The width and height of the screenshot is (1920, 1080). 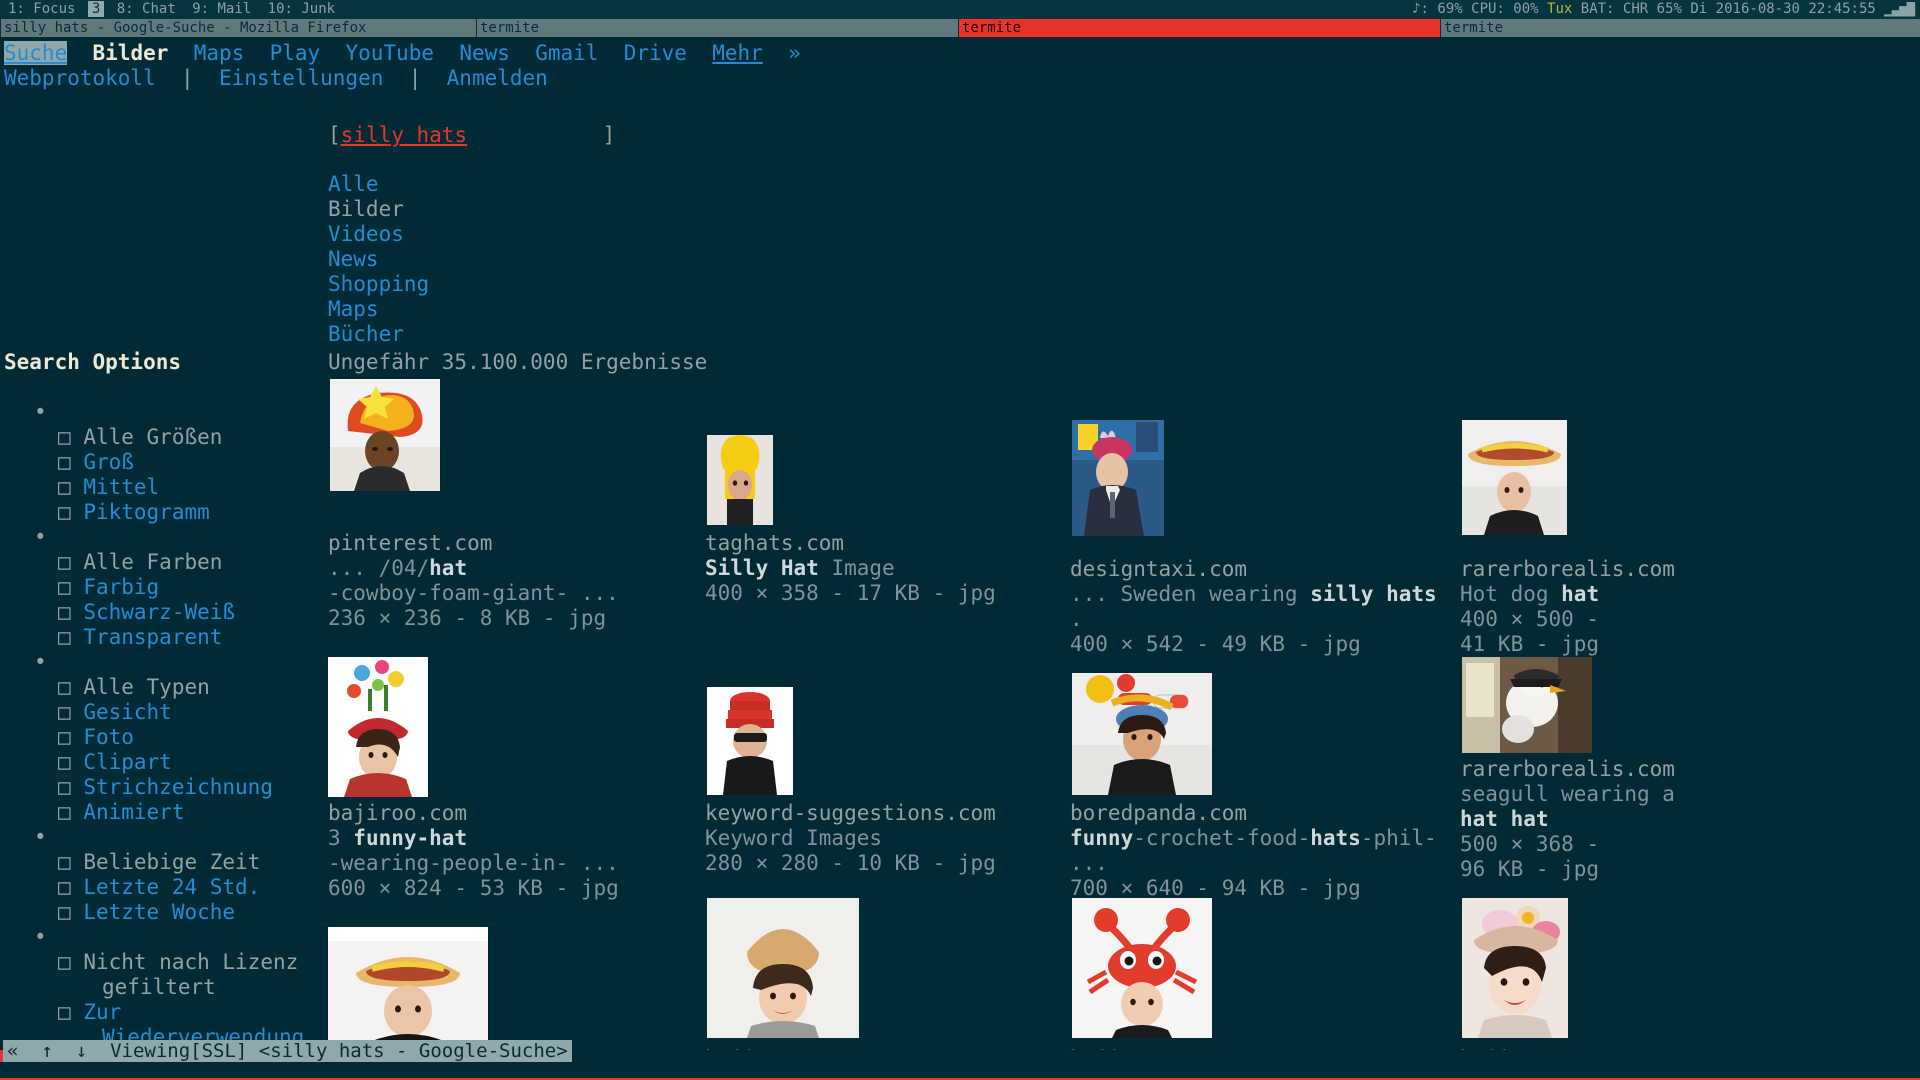 I want to click on filter-transparent: □ Transparent, so click(x=164, y=637).